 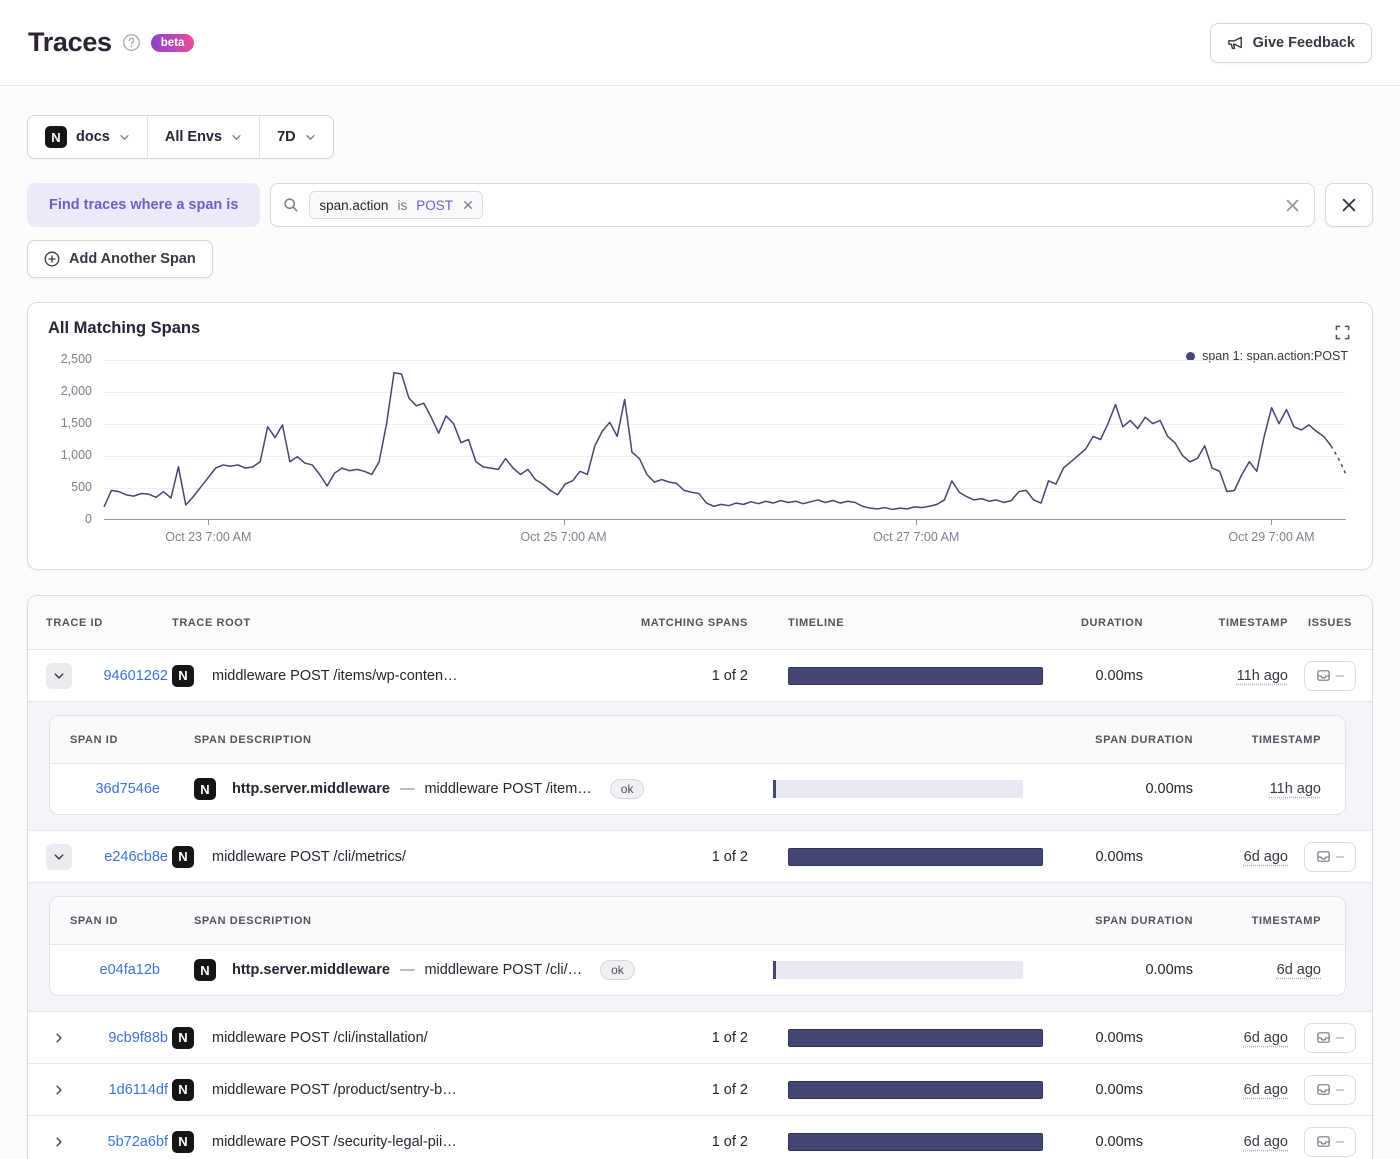 I want to click on y-axis-label: 1,500, so click(x=76, y=423).